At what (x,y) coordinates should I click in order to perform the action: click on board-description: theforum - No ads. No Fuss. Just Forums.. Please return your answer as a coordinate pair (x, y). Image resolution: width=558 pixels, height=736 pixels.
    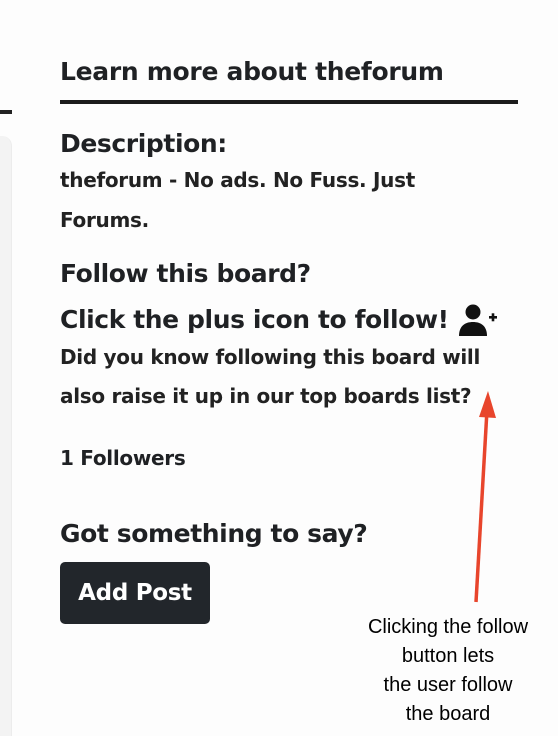
    Looking at the image, I should click on (237, 200).